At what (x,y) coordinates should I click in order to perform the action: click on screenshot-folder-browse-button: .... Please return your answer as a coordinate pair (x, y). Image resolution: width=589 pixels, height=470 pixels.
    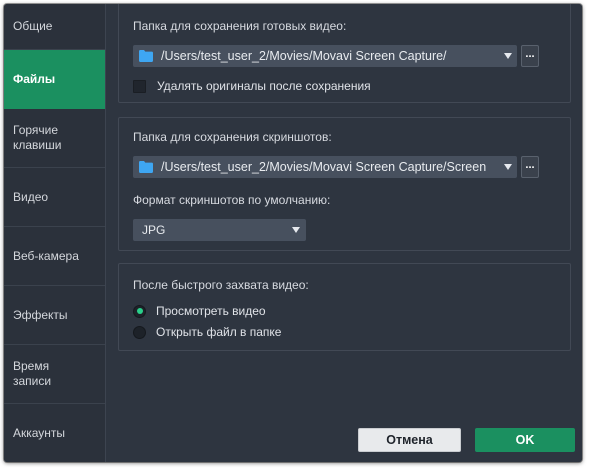
    Looking at the image, I should click on (530, 167).